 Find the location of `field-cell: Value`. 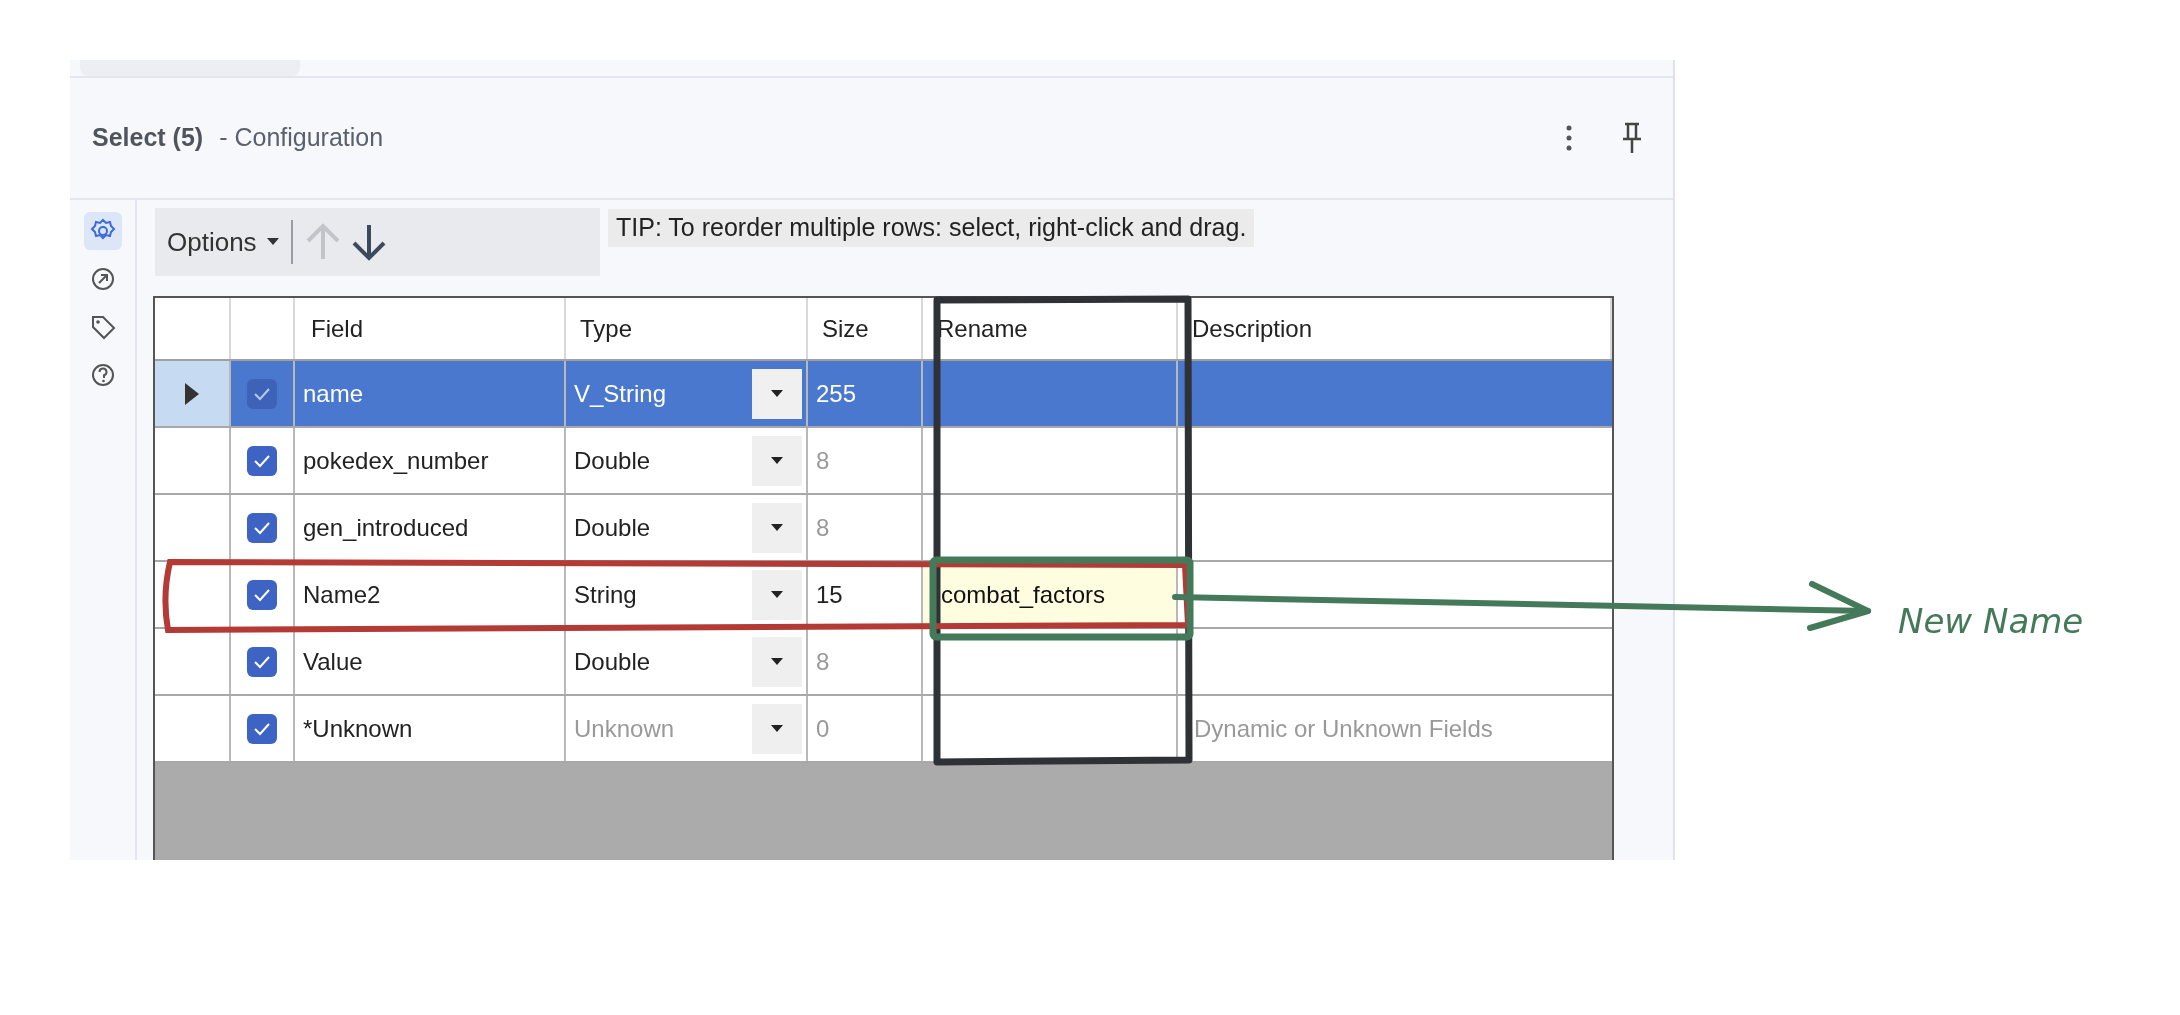

field-cell: Value is located at coordinates (430, 661).